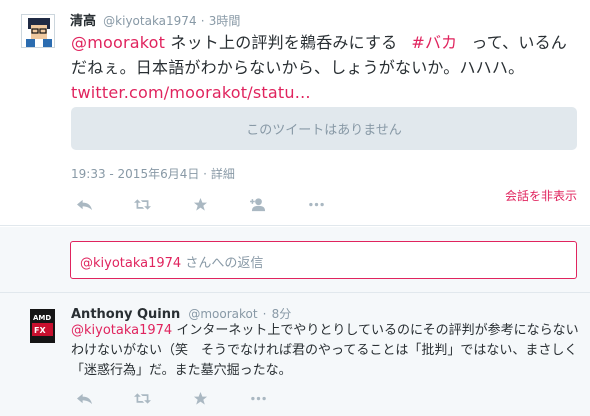 This screenshot has width=590, height=416. Describe the element at coordinates (281, 42) in the screenshot. I see `tweet-text-part: ネット上の評判を鵜呑みにする` at that location.